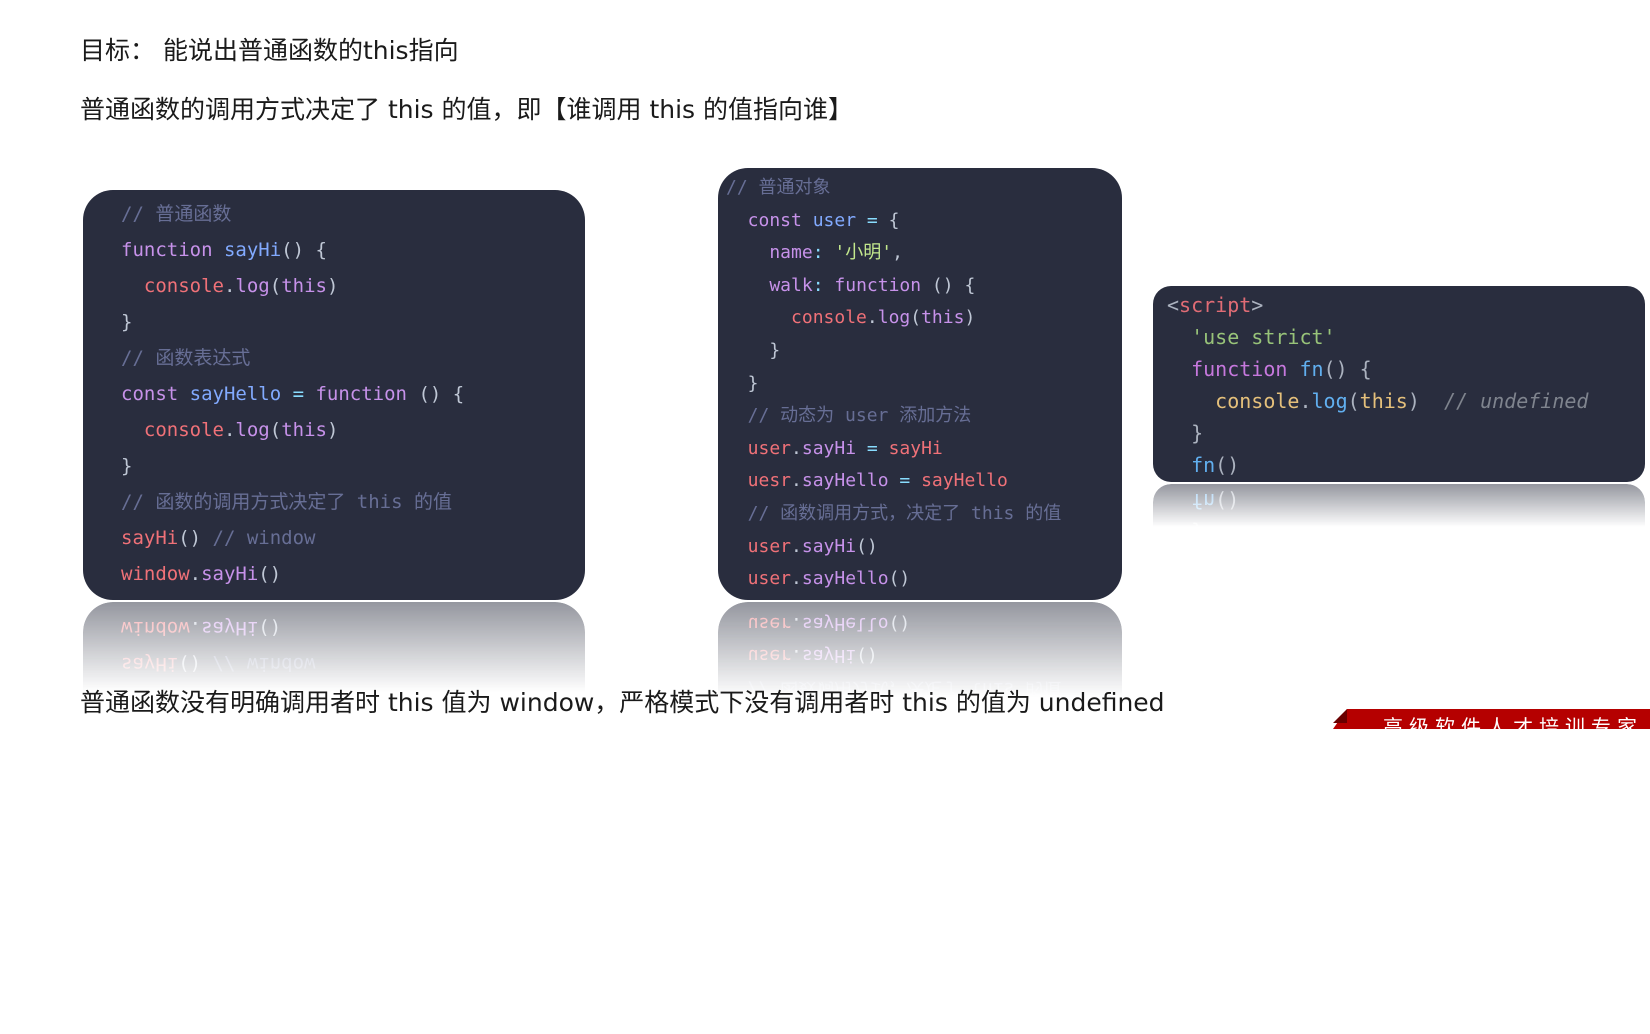  I want to click on code-token: // undefined, so click(1504, 401).